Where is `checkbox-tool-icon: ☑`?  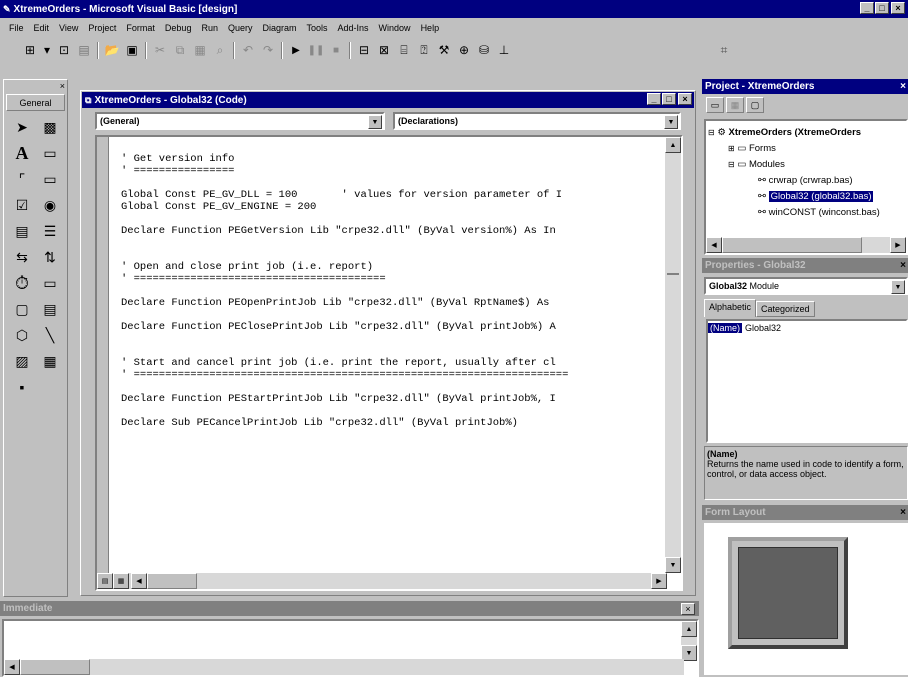 checkbox-tool-icon: ☑ is located at coordinates (22, 205).